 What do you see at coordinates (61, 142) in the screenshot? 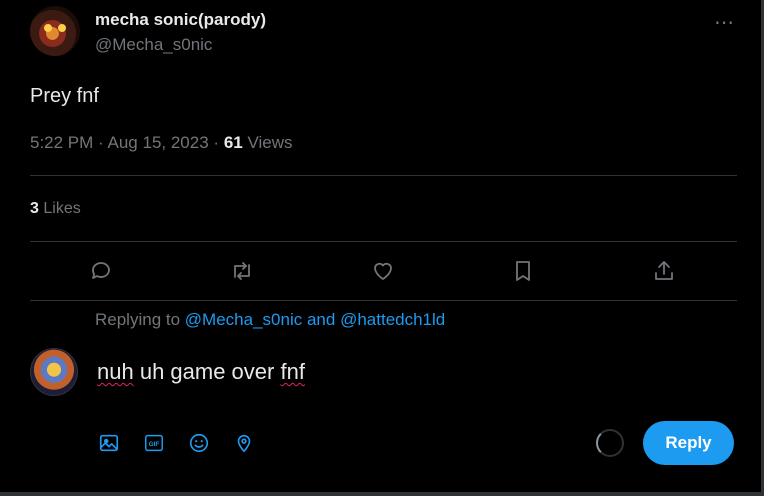
I see `tweet-time: 5:22 PM` at bounding box center [61, 142].